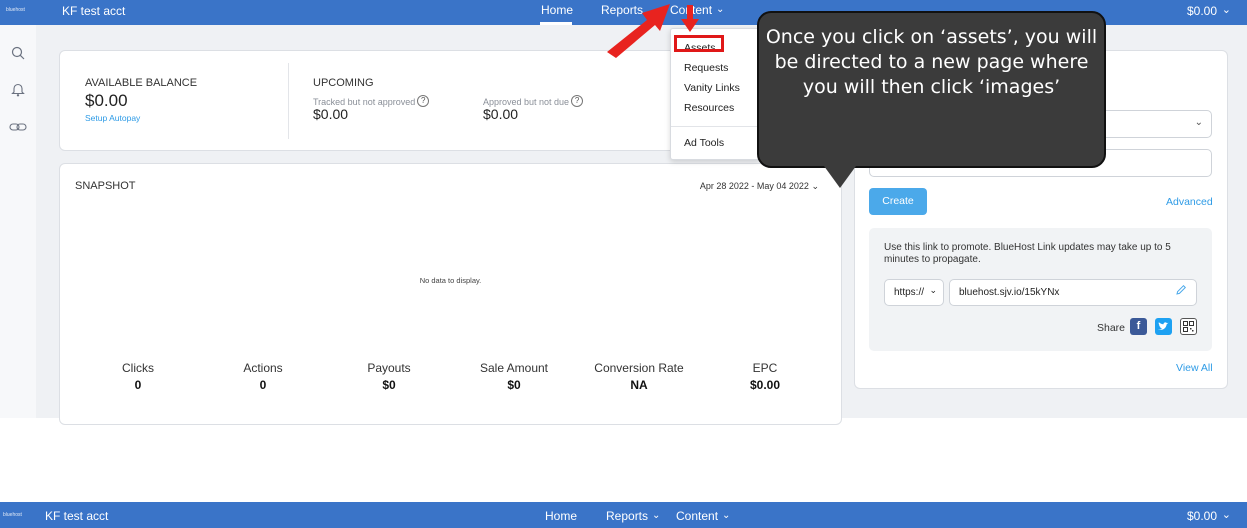  Describe the element at coordinates (754, 186) in the screenshot. I see `date-range-value: Apr 28 2022 - May 04 2022` at that location.